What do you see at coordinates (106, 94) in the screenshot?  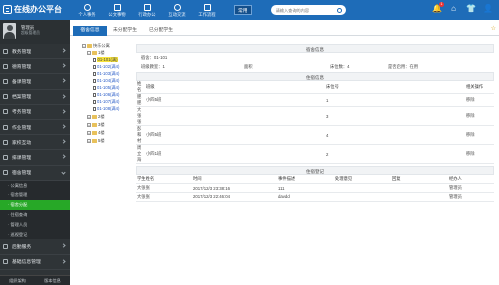 I see `tree-room: 01-106(满4)` at bounding box center [106, 94].